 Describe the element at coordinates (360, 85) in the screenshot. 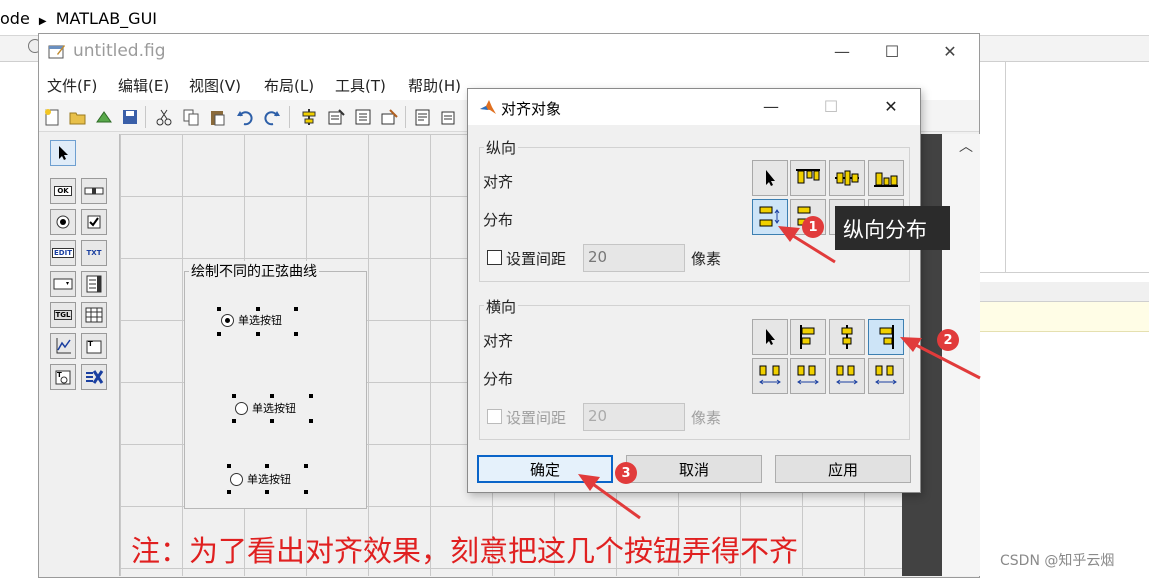

I see `menu-tools: 工具(T)` at that location.